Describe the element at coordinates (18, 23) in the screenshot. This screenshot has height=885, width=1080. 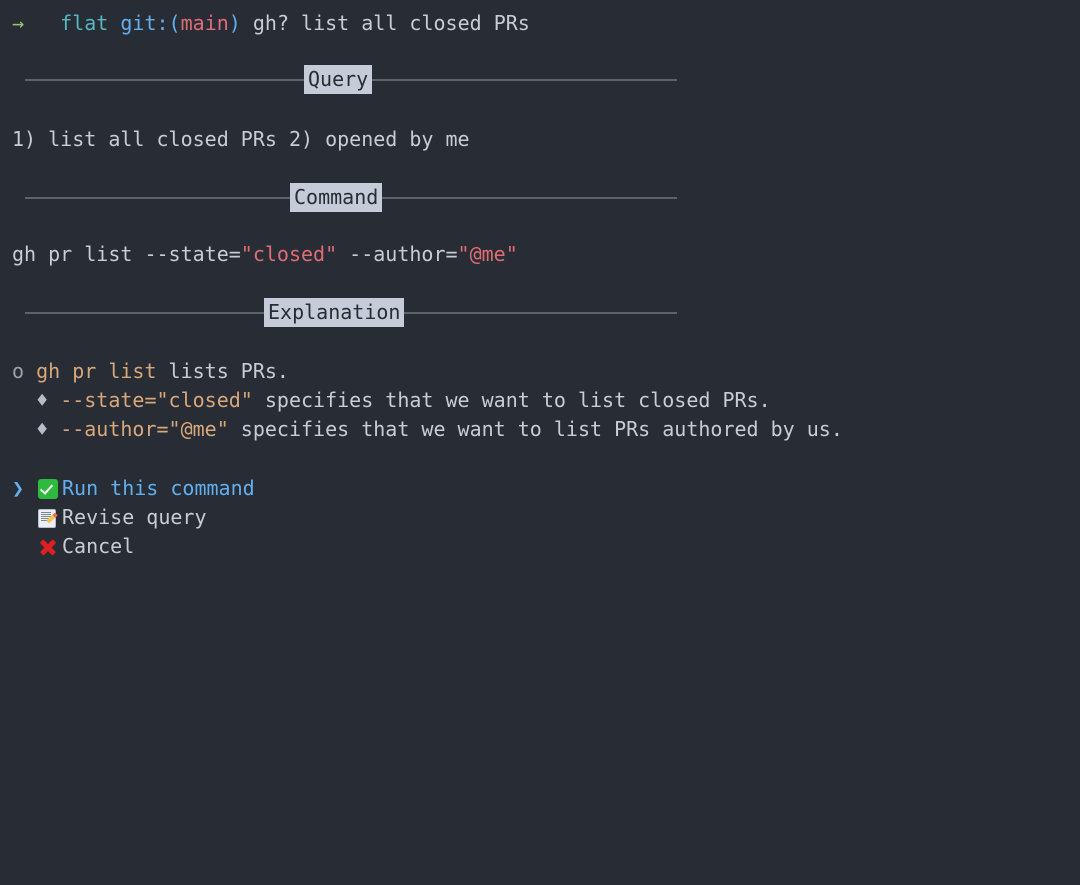
I see `prompt-arrow-icon: →` at that location.